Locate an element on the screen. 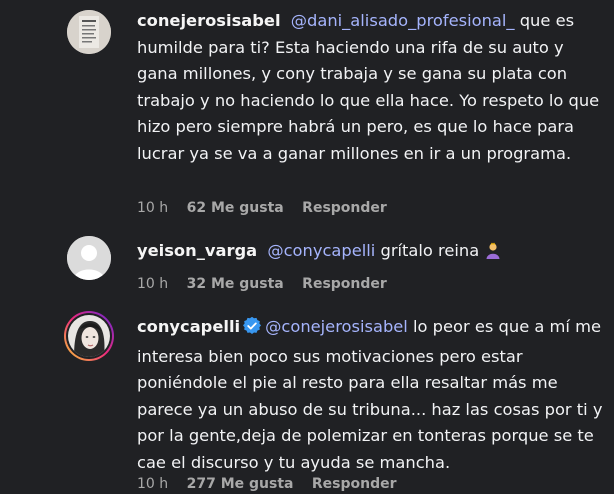 The width and height of the screenshot is (614, 494). comment-meta: 10 h 62 Me gusta Responder is located at coordinates (269, 208).